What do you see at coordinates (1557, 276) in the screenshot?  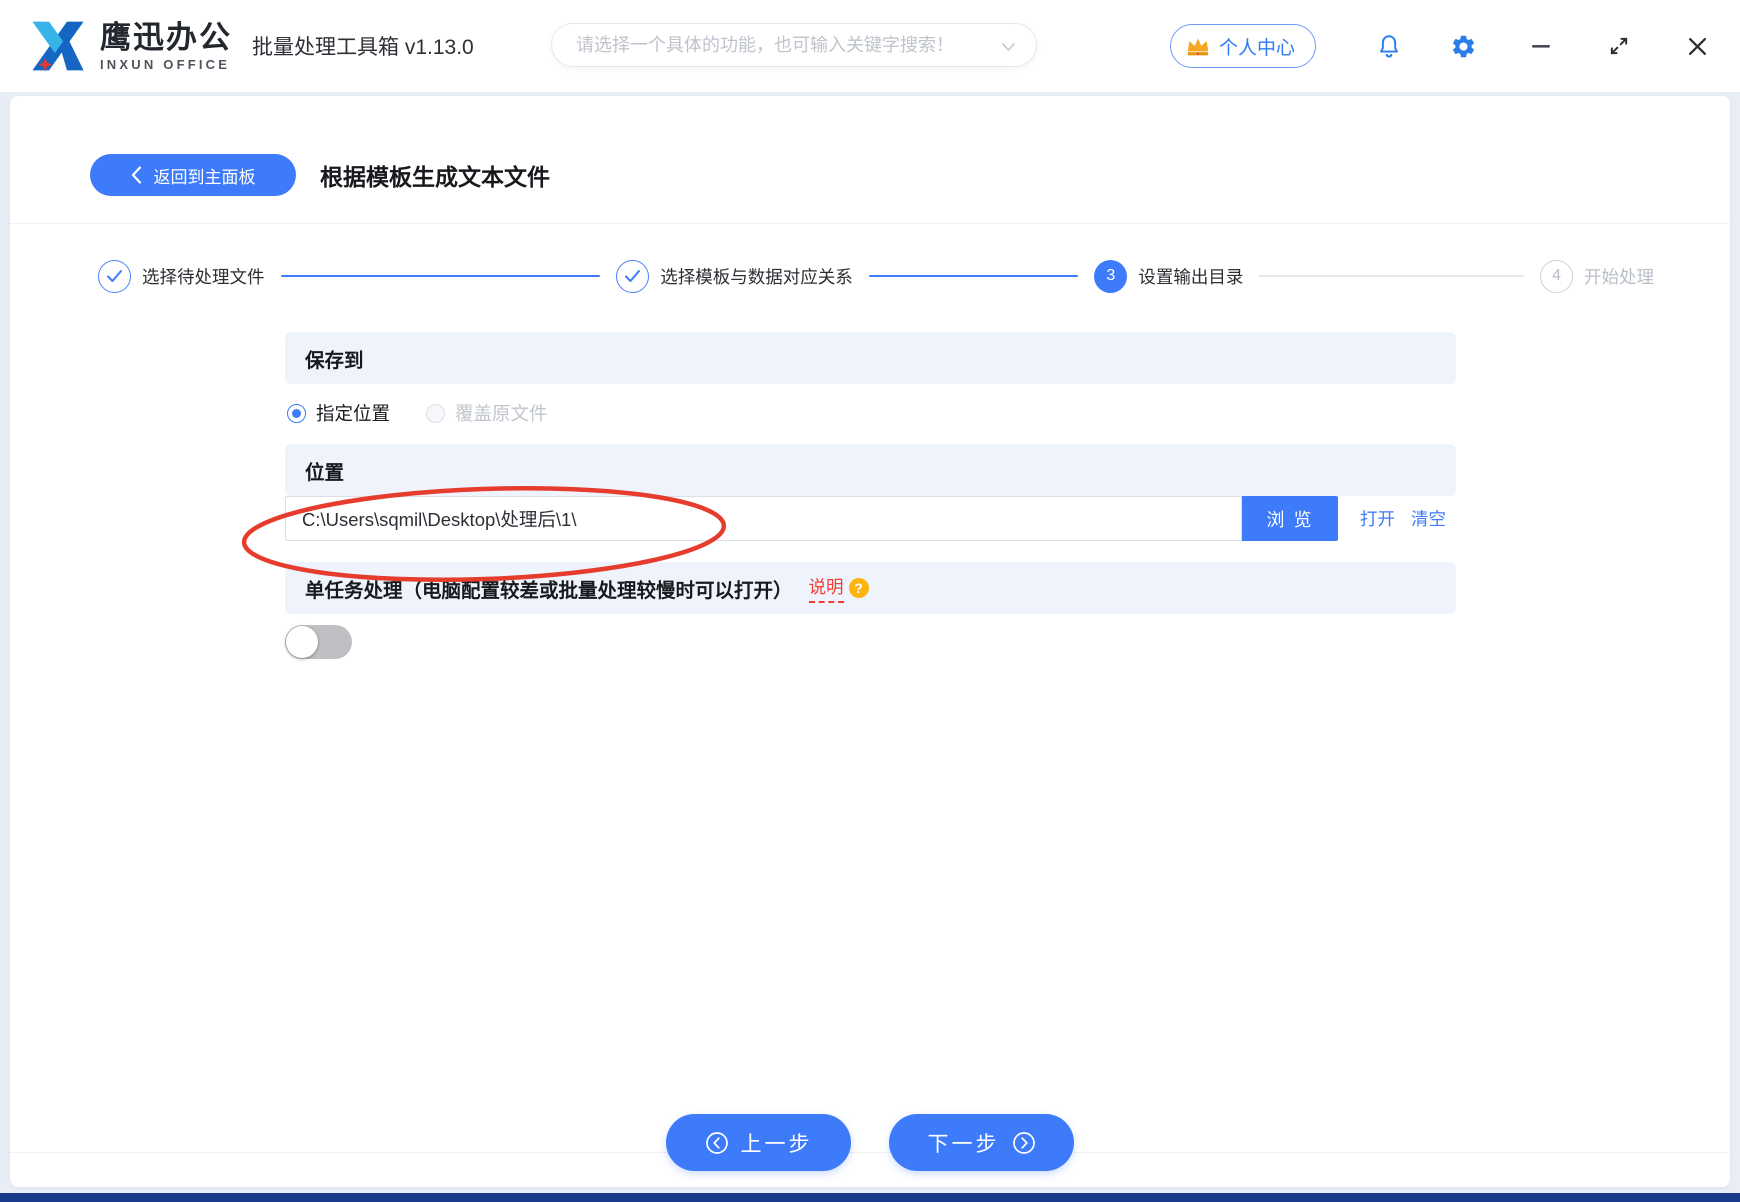 I see `step-4-number: 4` at bounding box center [1557, 276].